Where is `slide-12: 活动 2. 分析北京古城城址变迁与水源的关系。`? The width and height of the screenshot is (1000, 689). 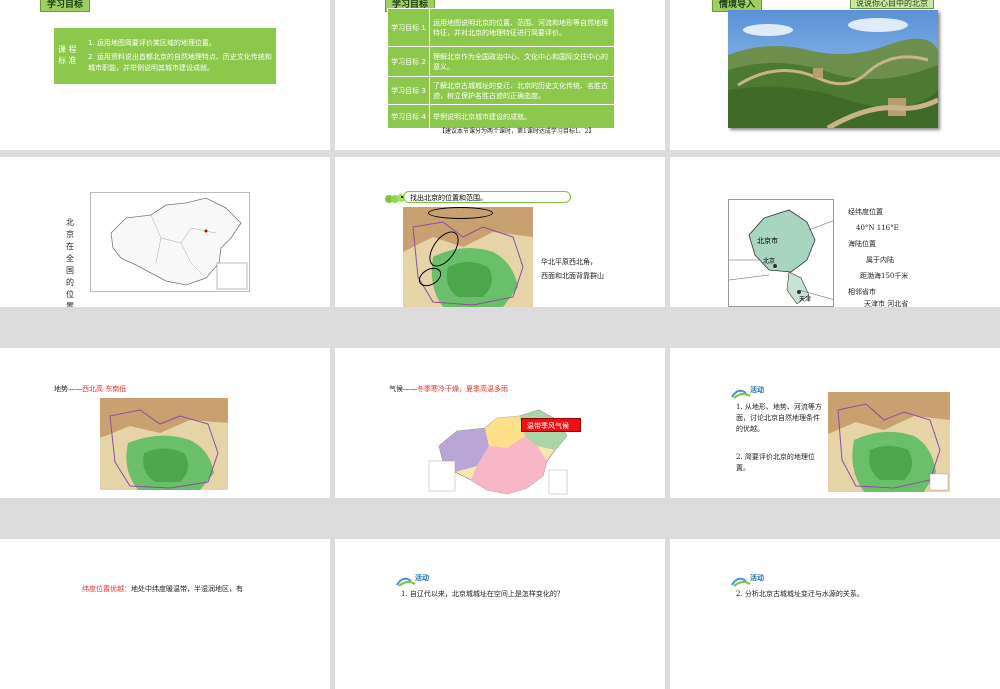
slide-12: 活动 2. 分析北京古城城址变迁与水源的关系。 is located at coordinates (835, 614).